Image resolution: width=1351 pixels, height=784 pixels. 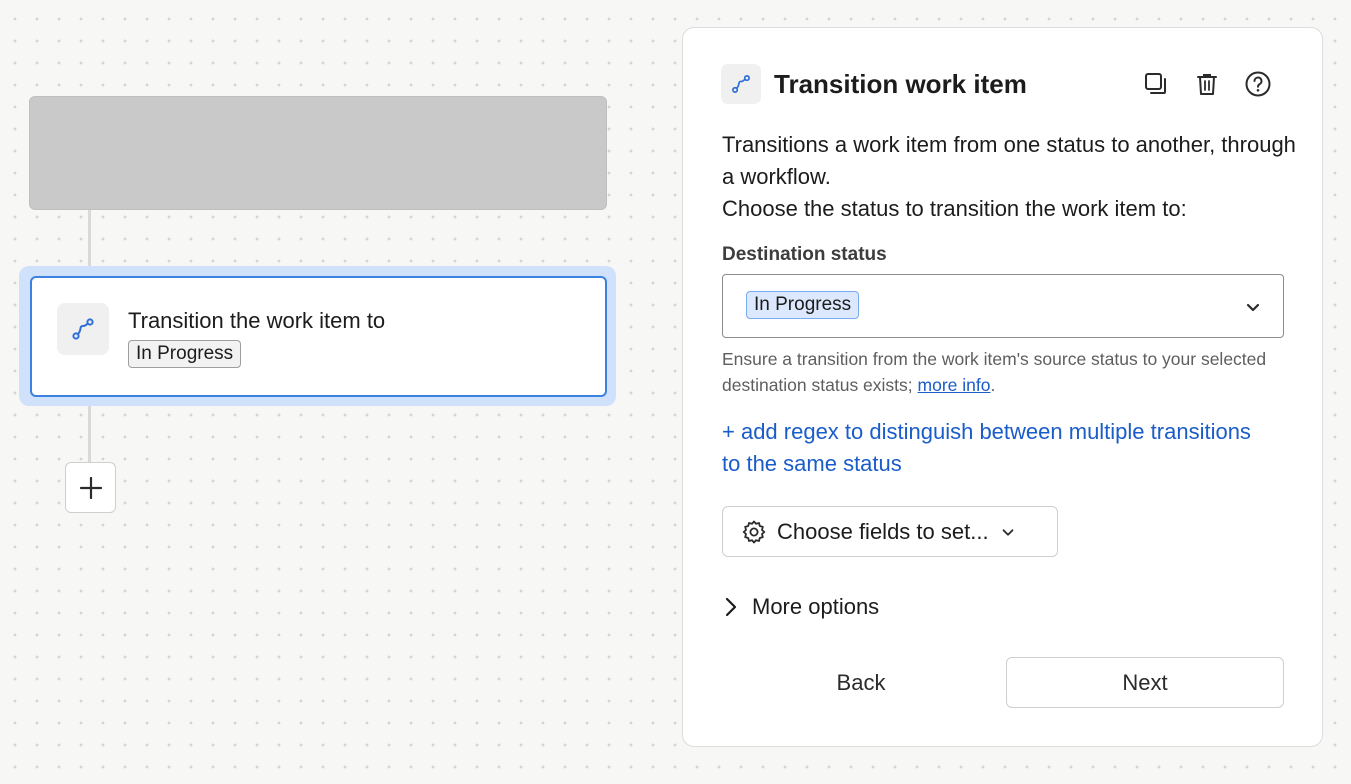 I want to click on connector-line-bottom, so click(x=89, y=434).